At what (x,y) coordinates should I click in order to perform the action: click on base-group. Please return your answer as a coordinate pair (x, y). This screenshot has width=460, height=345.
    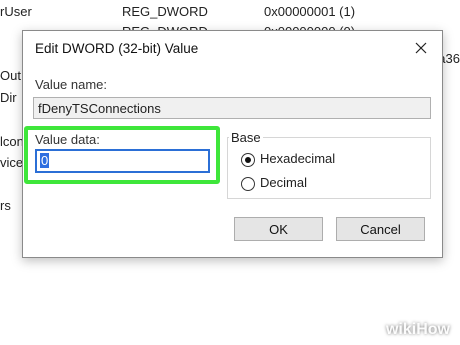
    Looking at the image, I should click on (329, 168).